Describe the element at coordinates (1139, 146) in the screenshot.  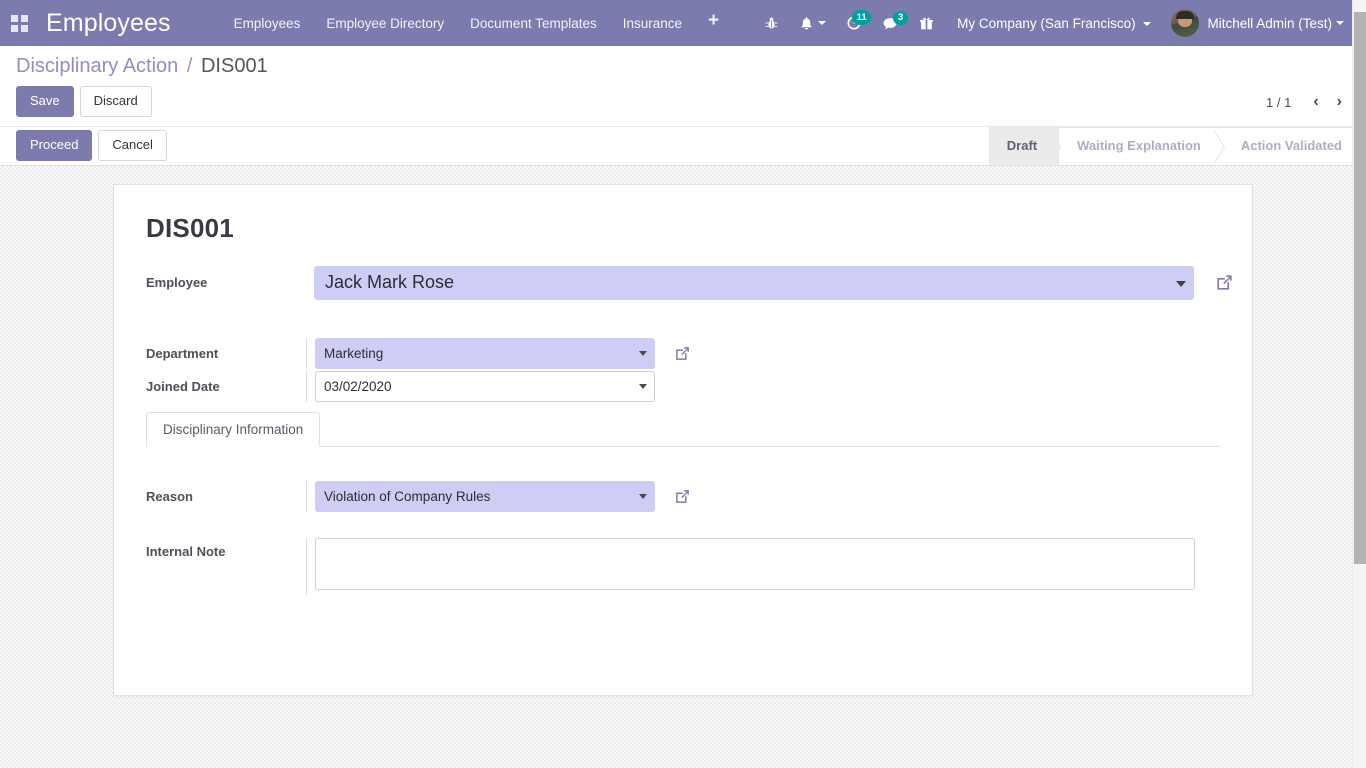
I see `stage-waiting-explanation-label: Waiting Explanation` at that location.